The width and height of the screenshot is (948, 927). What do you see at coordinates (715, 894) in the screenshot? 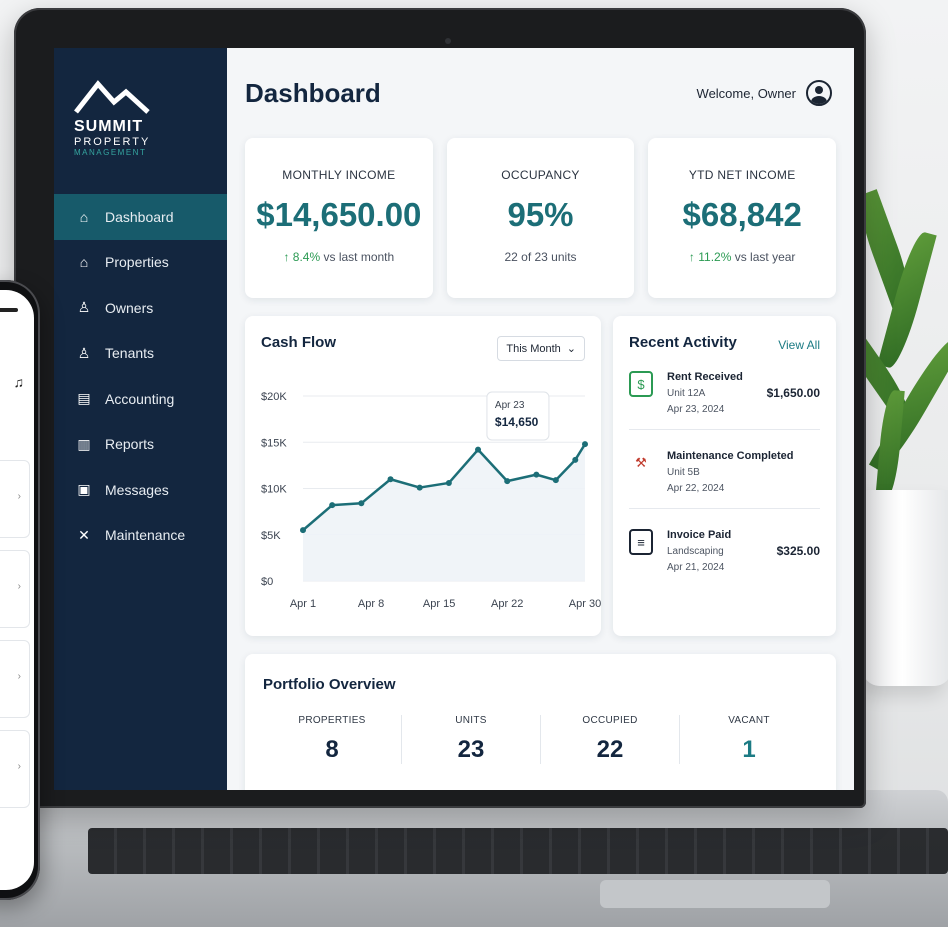
I see `laptop-trackpad` at bounding box center [715, 894].